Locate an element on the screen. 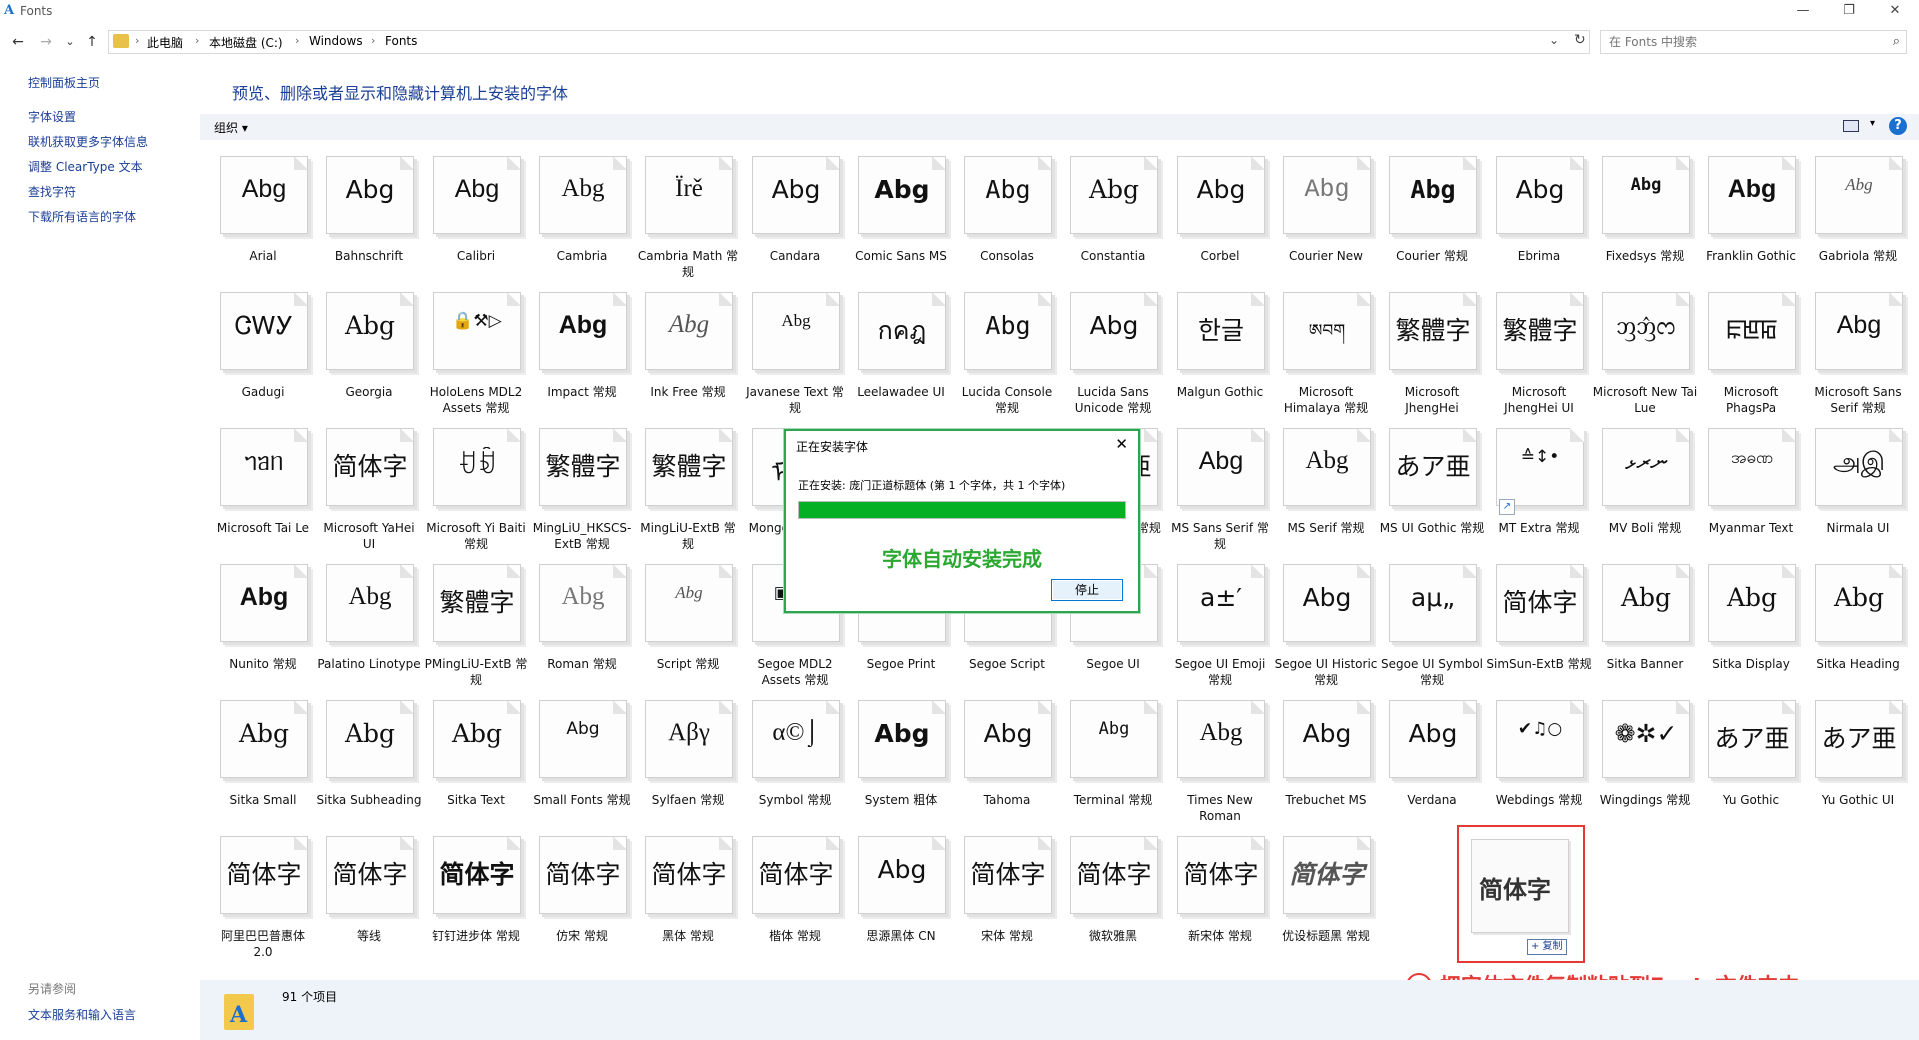 This screenshot has height=1040, width=1919. font-tile: அஇ Nirmala UI is located at coordinates (1858, 485).